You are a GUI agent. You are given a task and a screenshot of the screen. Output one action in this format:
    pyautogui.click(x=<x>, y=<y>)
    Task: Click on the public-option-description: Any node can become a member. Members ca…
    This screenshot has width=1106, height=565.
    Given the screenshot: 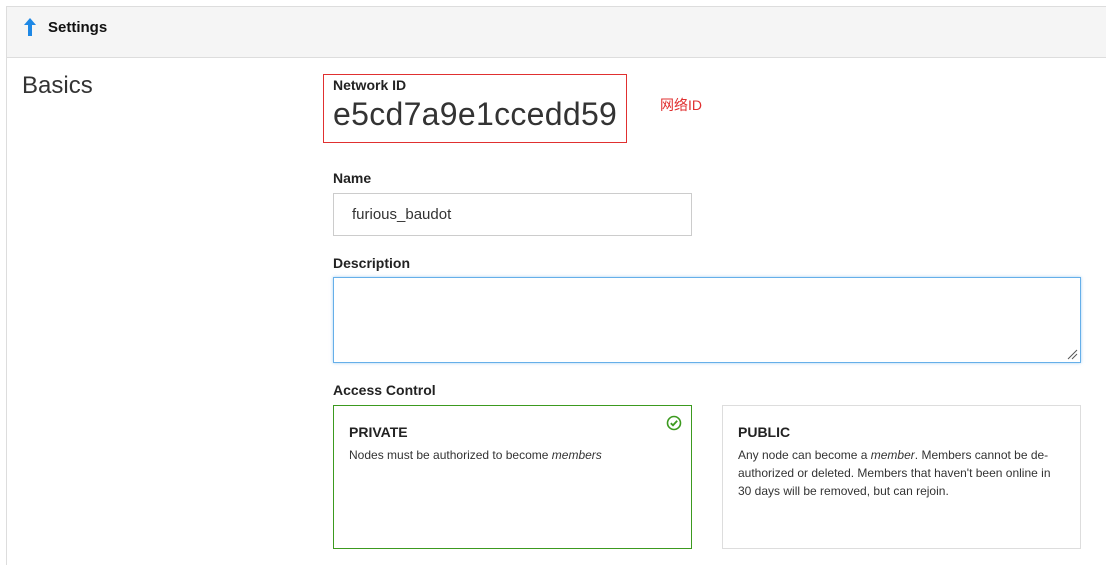 What is the action you would take?
    pyautogui.click(x=894, y=473)
    